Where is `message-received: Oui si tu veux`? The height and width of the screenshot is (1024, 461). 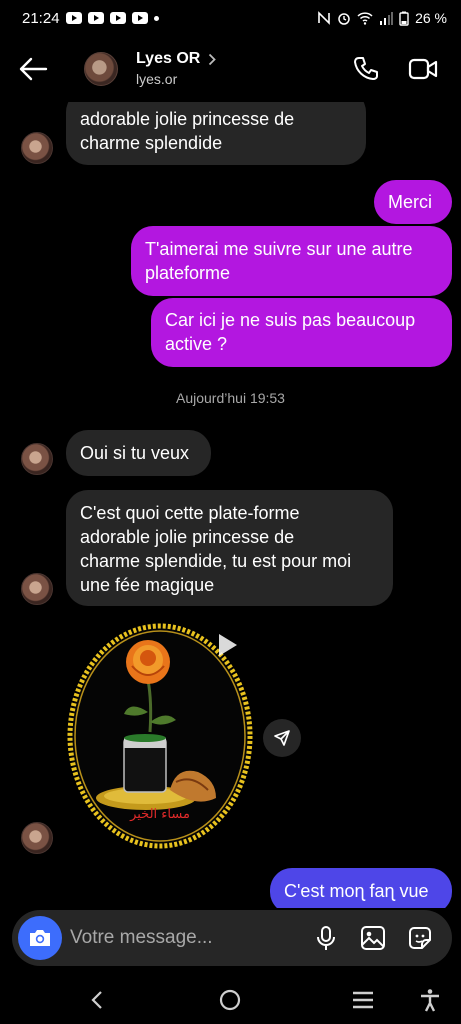
message-received: Oui si tu veux is located at coordinates (138, 453).